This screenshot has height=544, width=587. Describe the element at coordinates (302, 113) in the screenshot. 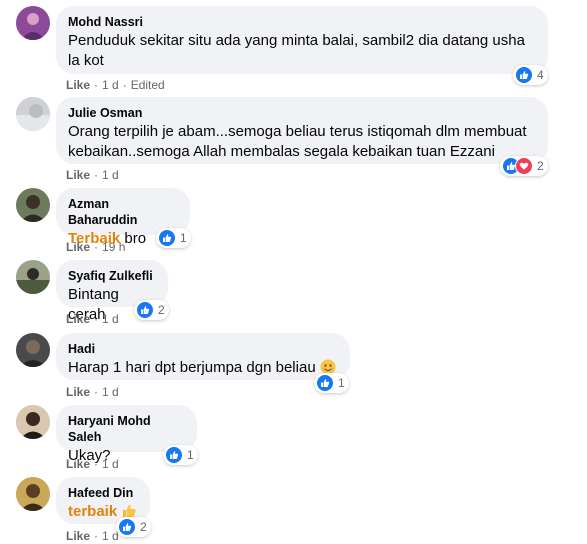

I see `comment-author: Julie Osman` at that location.